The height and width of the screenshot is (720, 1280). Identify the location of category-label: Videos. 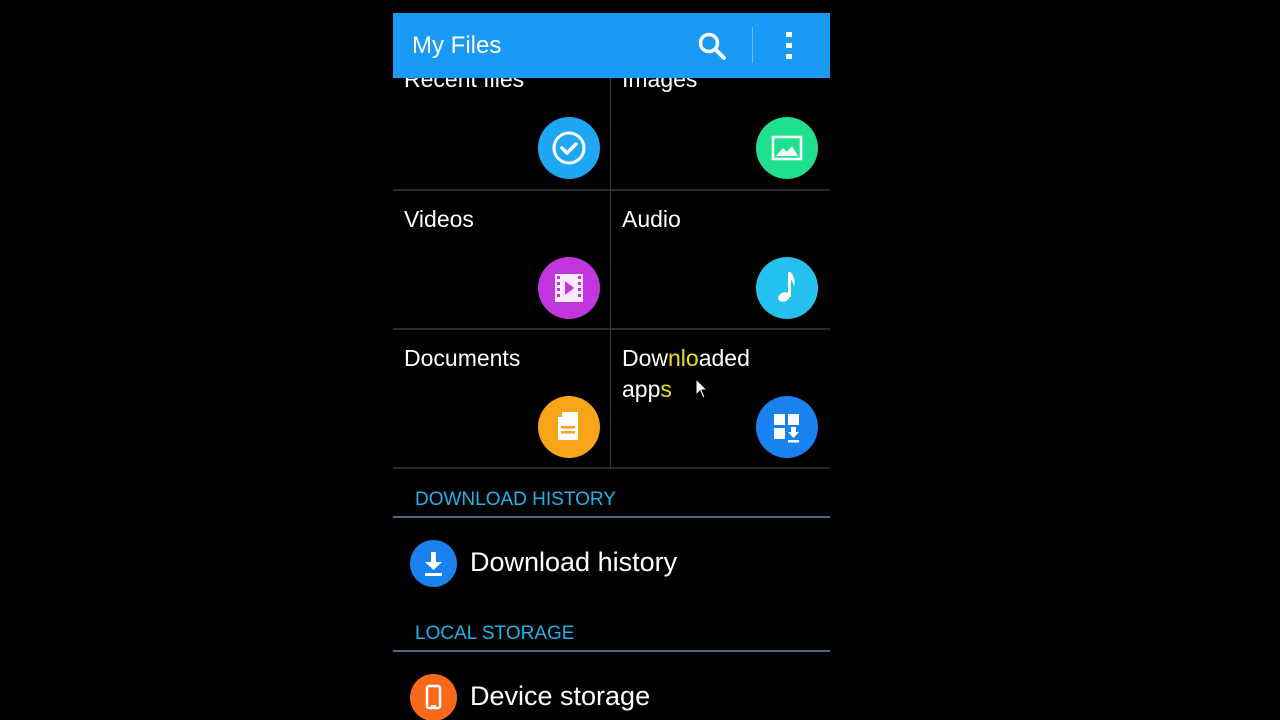
(439, 219).